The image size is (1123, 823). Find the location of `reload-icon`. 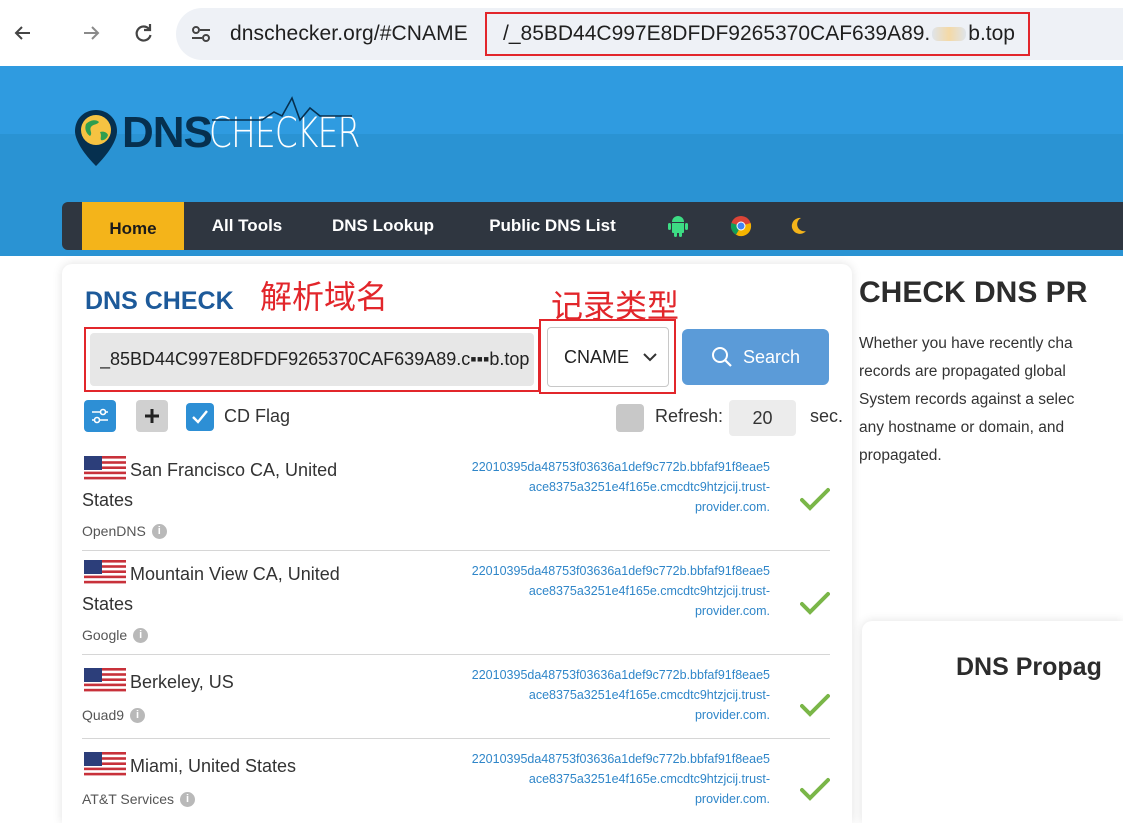

reload-icon is located at coordinates (143, 33).